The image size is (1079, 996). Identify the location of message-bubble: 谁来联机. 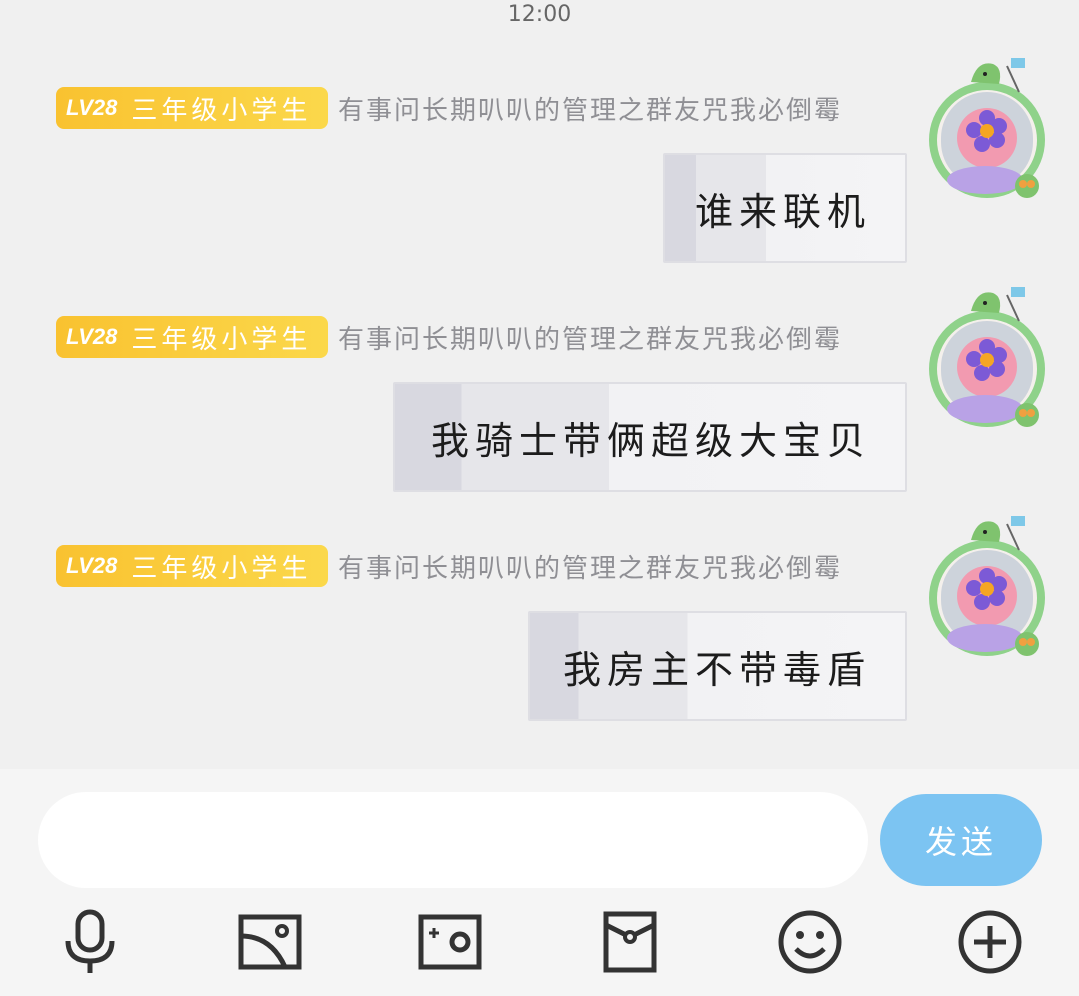
(785, 208).